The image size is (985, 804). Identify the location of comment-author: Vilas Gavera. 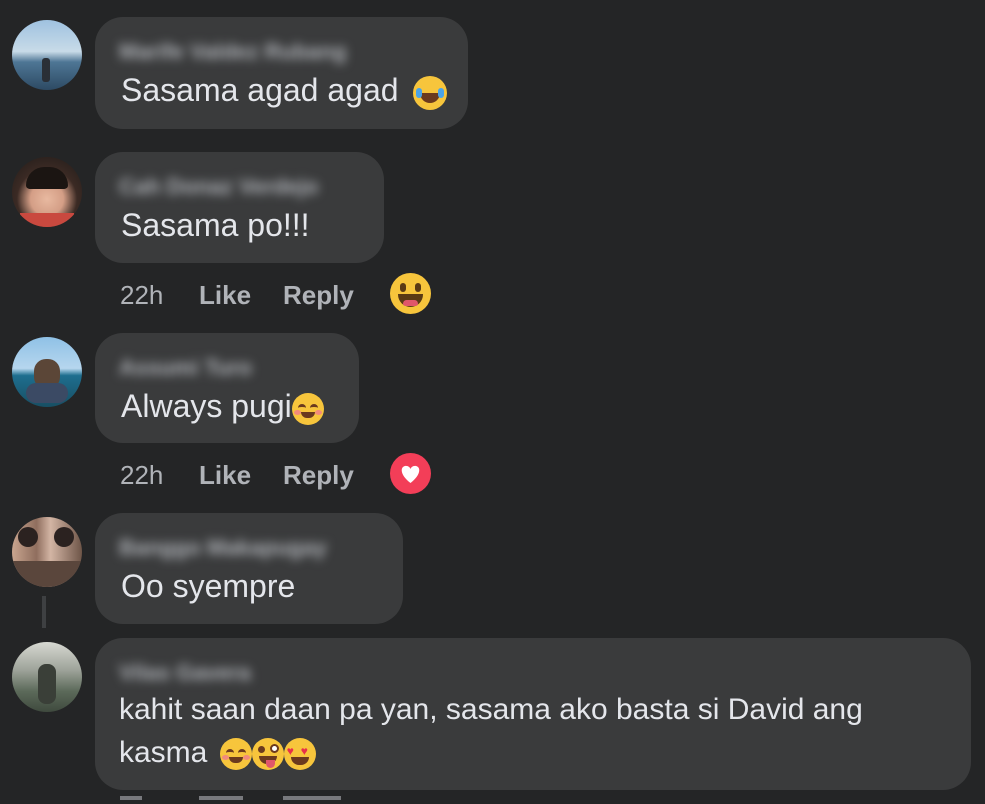
(185, 673).